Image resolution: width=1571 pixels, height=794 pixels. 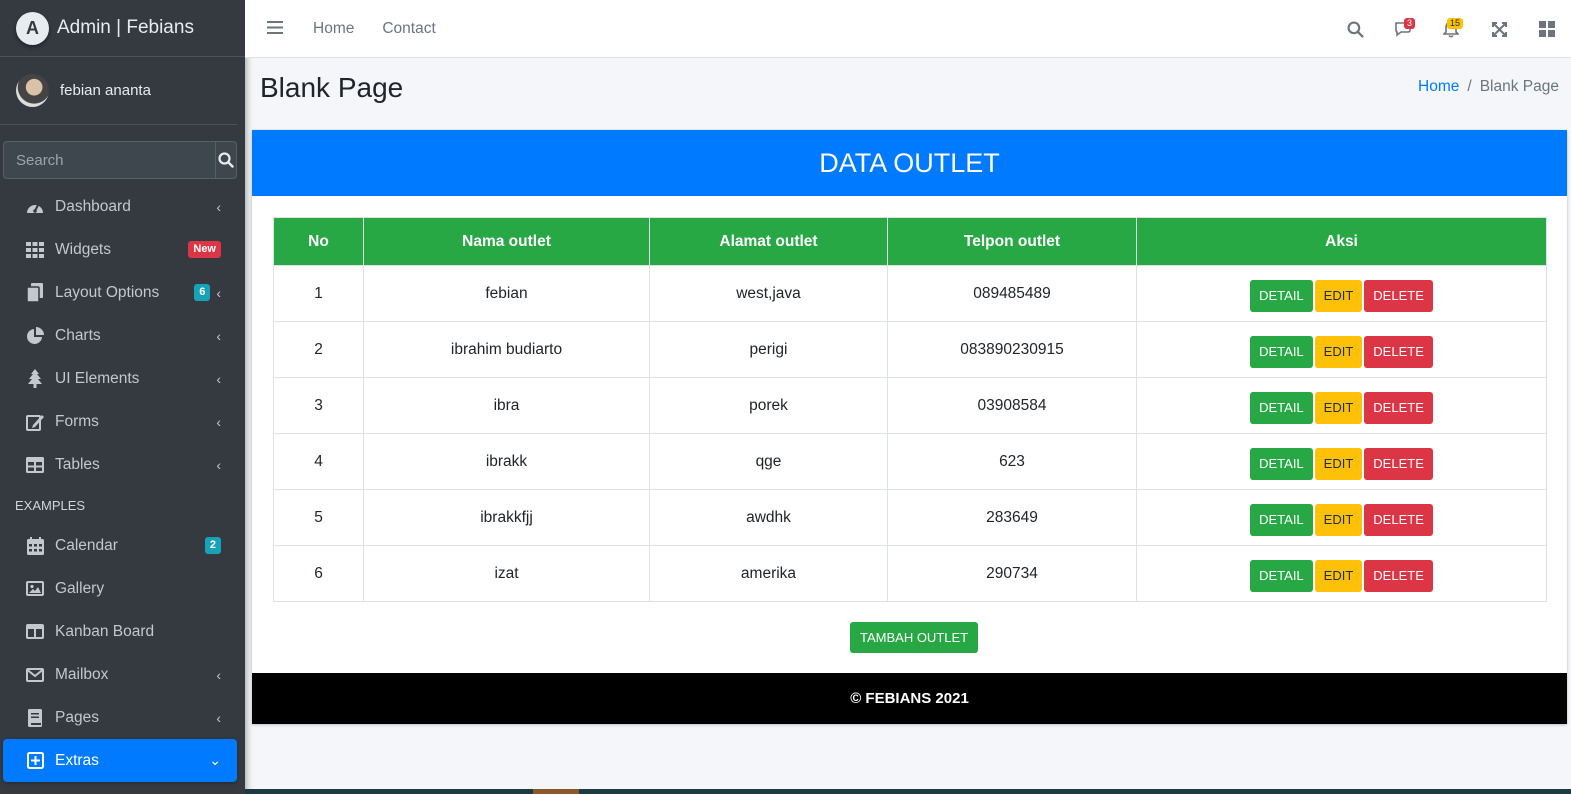 I want to click on table-row: 4 ibrakk qge 623 DETAIL EDIT DELETE, so click(x=910, y=461).